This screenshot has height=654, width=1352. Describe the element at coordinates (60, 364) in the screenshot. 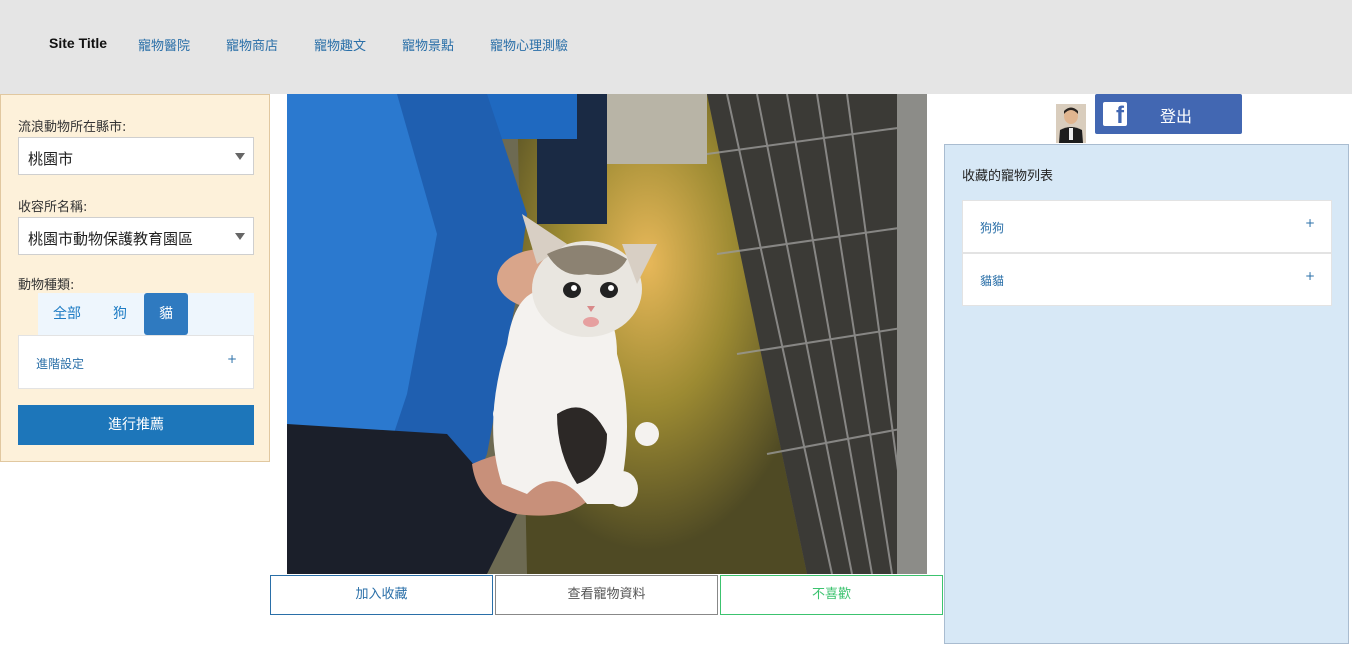

I see `advanced-settings-label: 進階設定` at that location.